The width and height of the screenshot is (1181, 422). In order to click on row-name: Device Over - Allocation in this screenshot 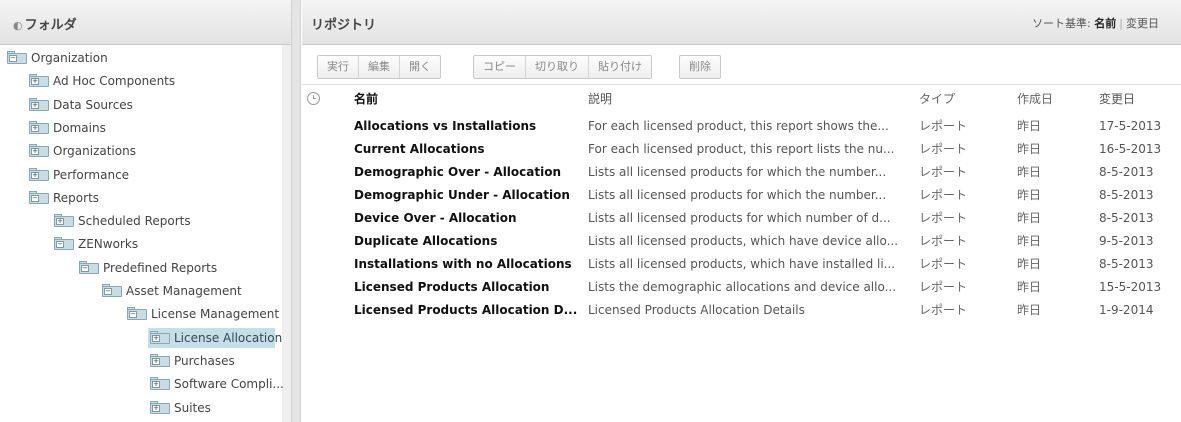, I will do `click(435, 218)`.